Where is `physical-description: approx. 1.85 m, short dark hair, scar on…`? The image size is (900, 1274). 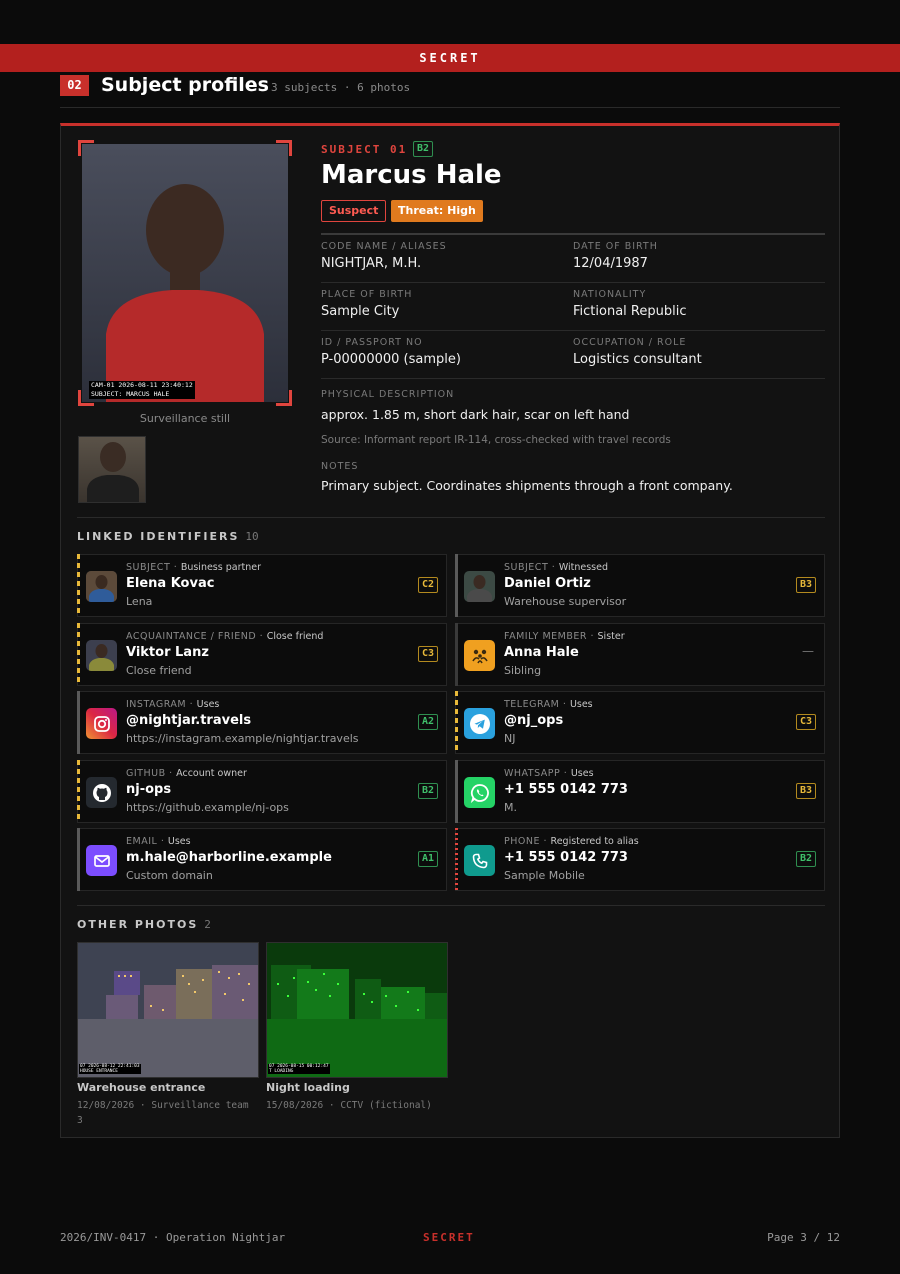
physical-description: approx. 1.85 m, short dark hair, scar on… is located at coordinates (475, 414).